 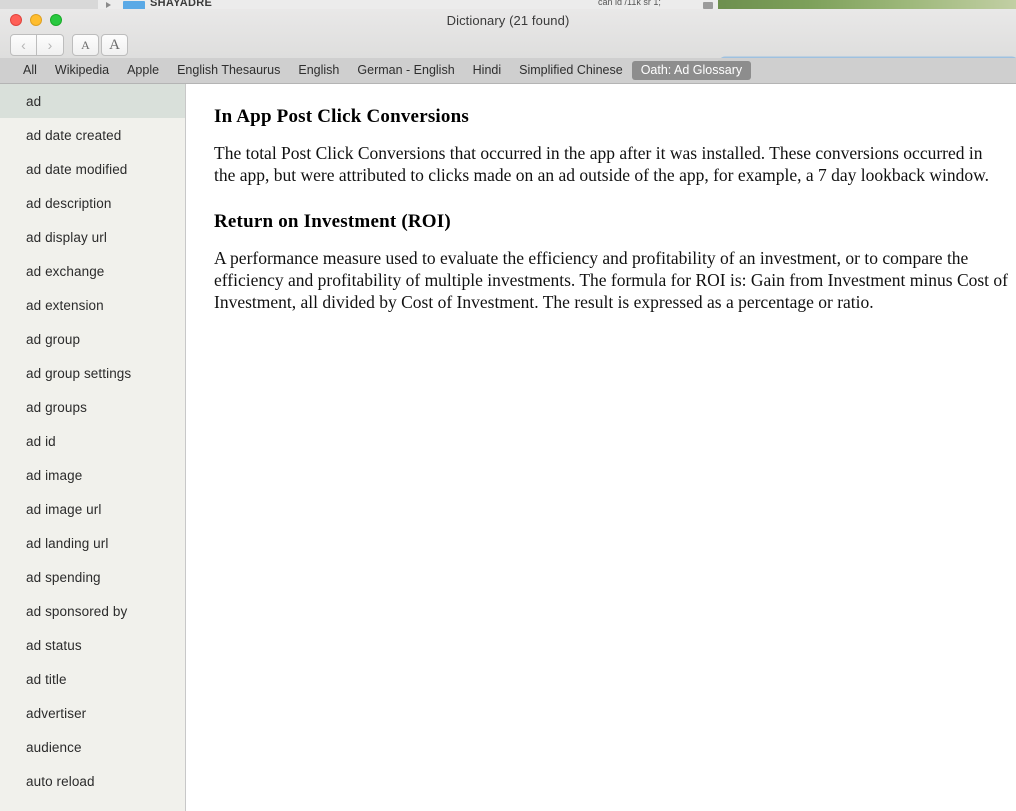 What do you see at coordinates (867, 4) in the screenshot?
I see `desktop-wallpaper` at bounding box center [867, 4].